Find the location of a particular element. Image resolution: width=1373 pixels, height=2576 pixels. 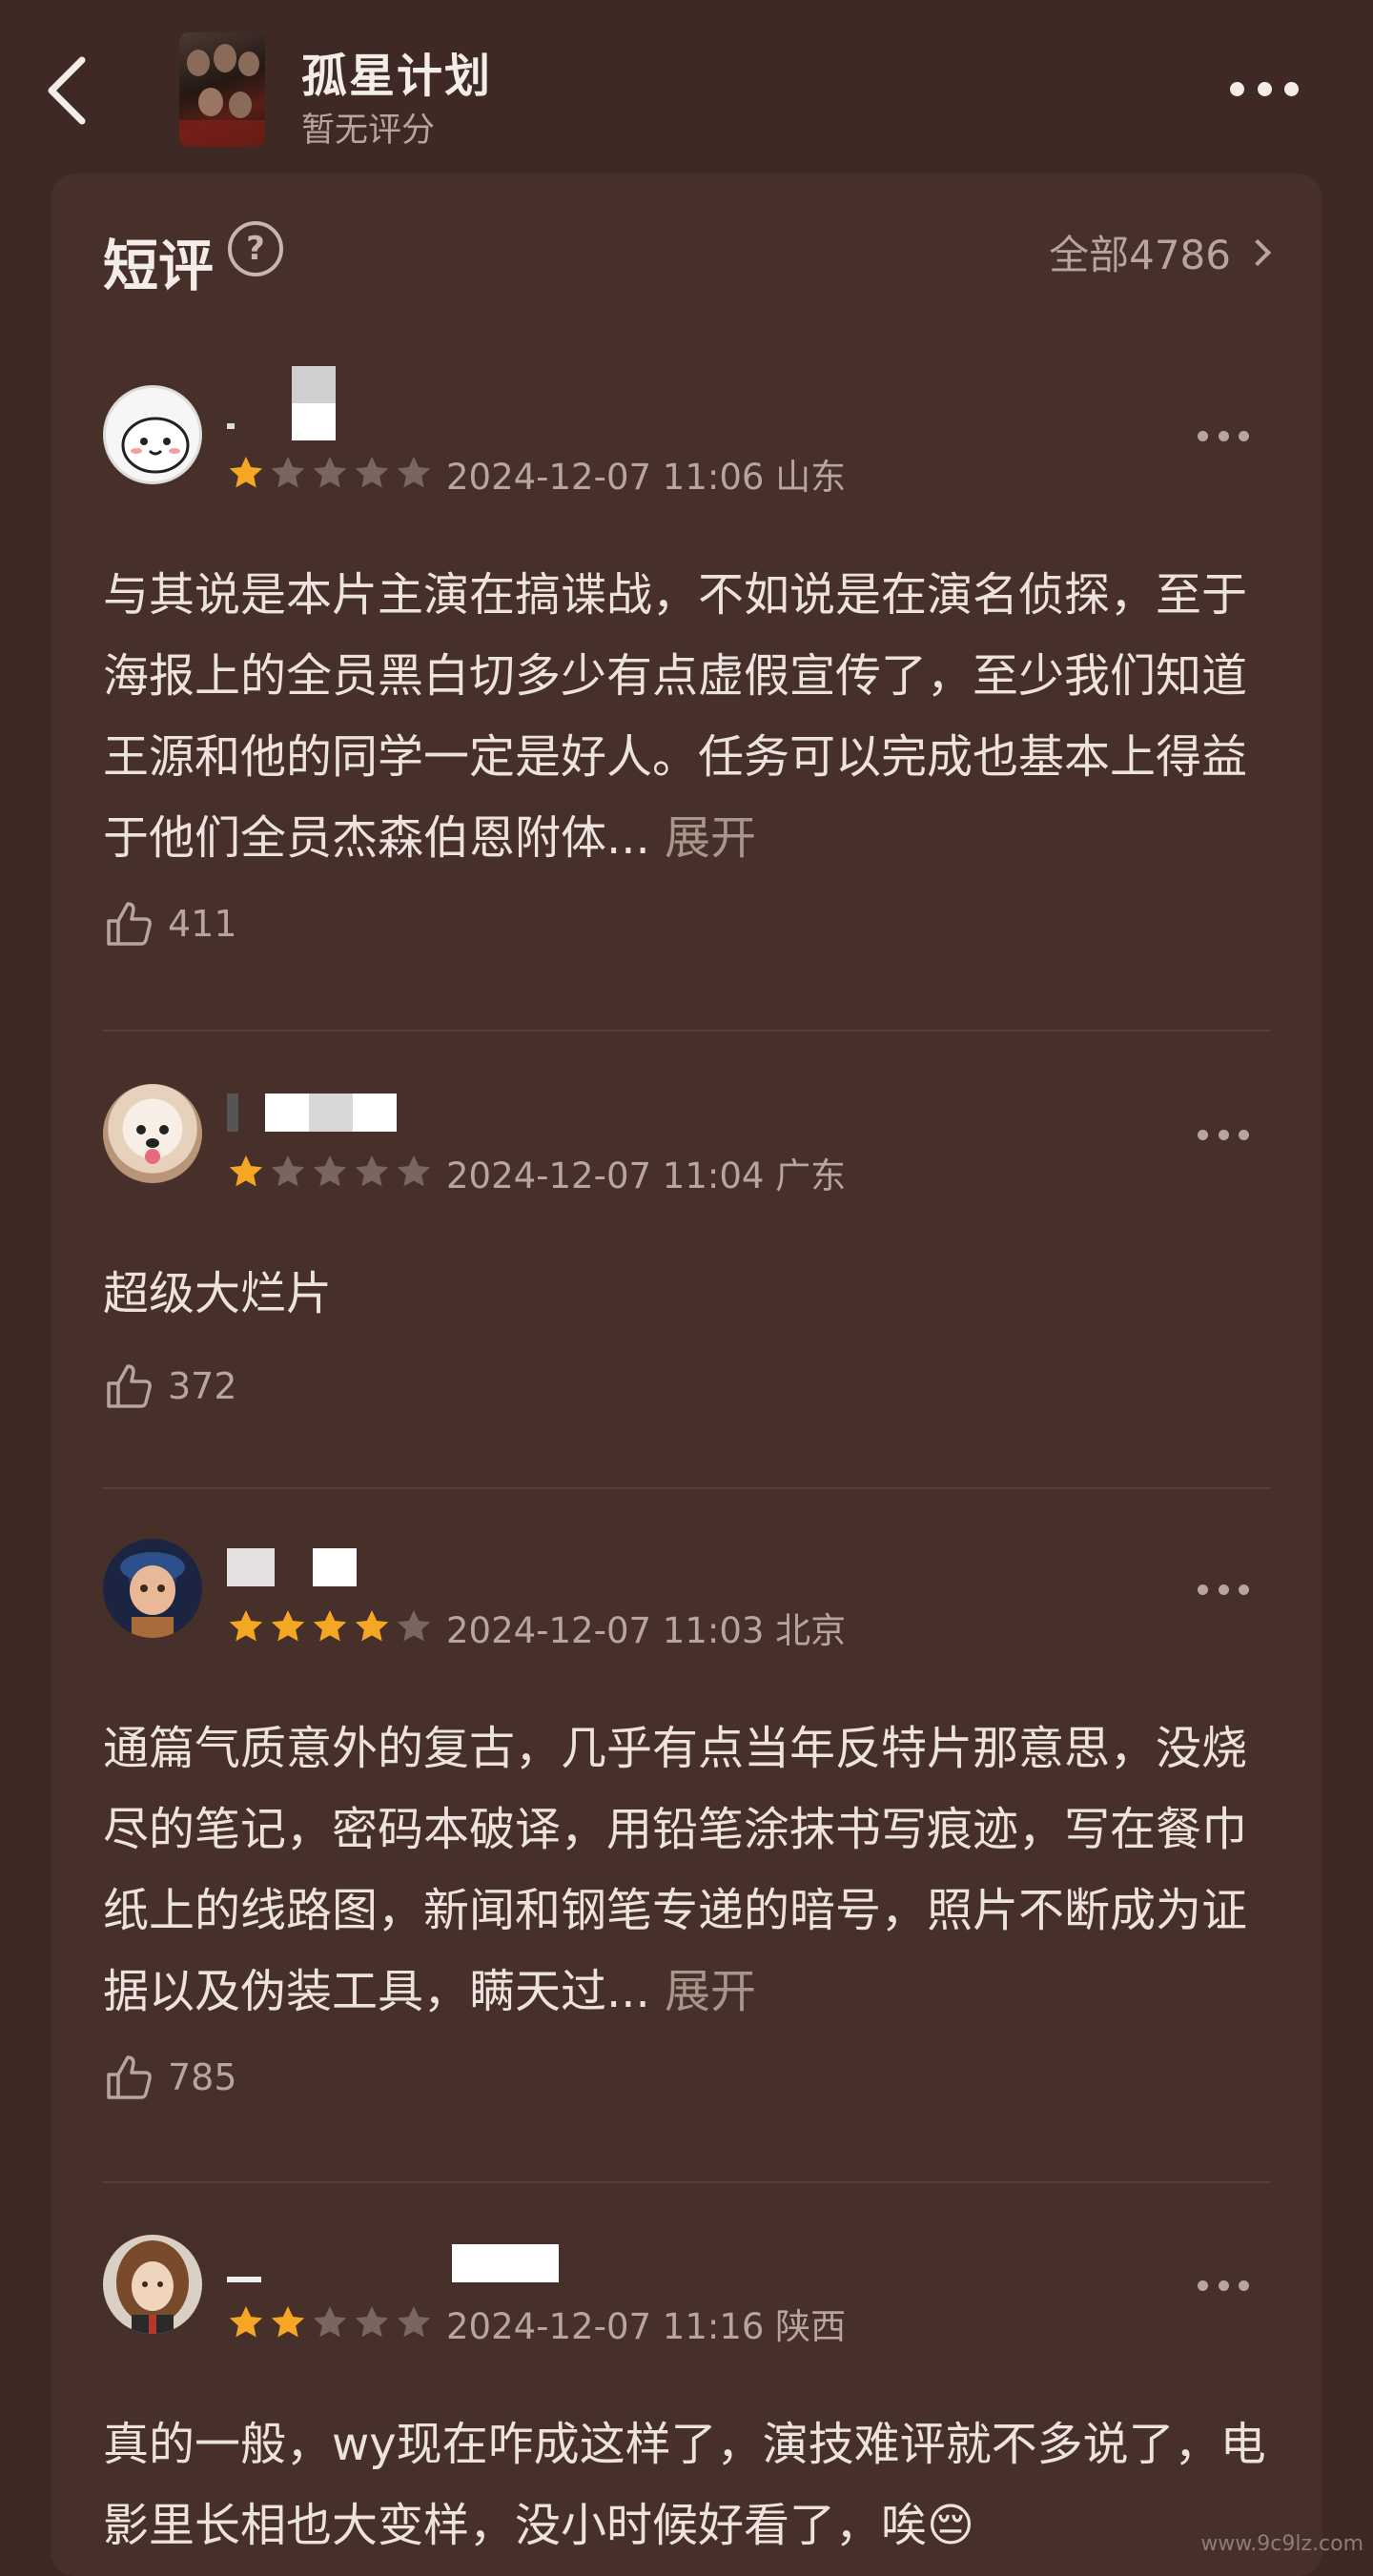

like-button: 372 is located at coordinates (170, 1386).